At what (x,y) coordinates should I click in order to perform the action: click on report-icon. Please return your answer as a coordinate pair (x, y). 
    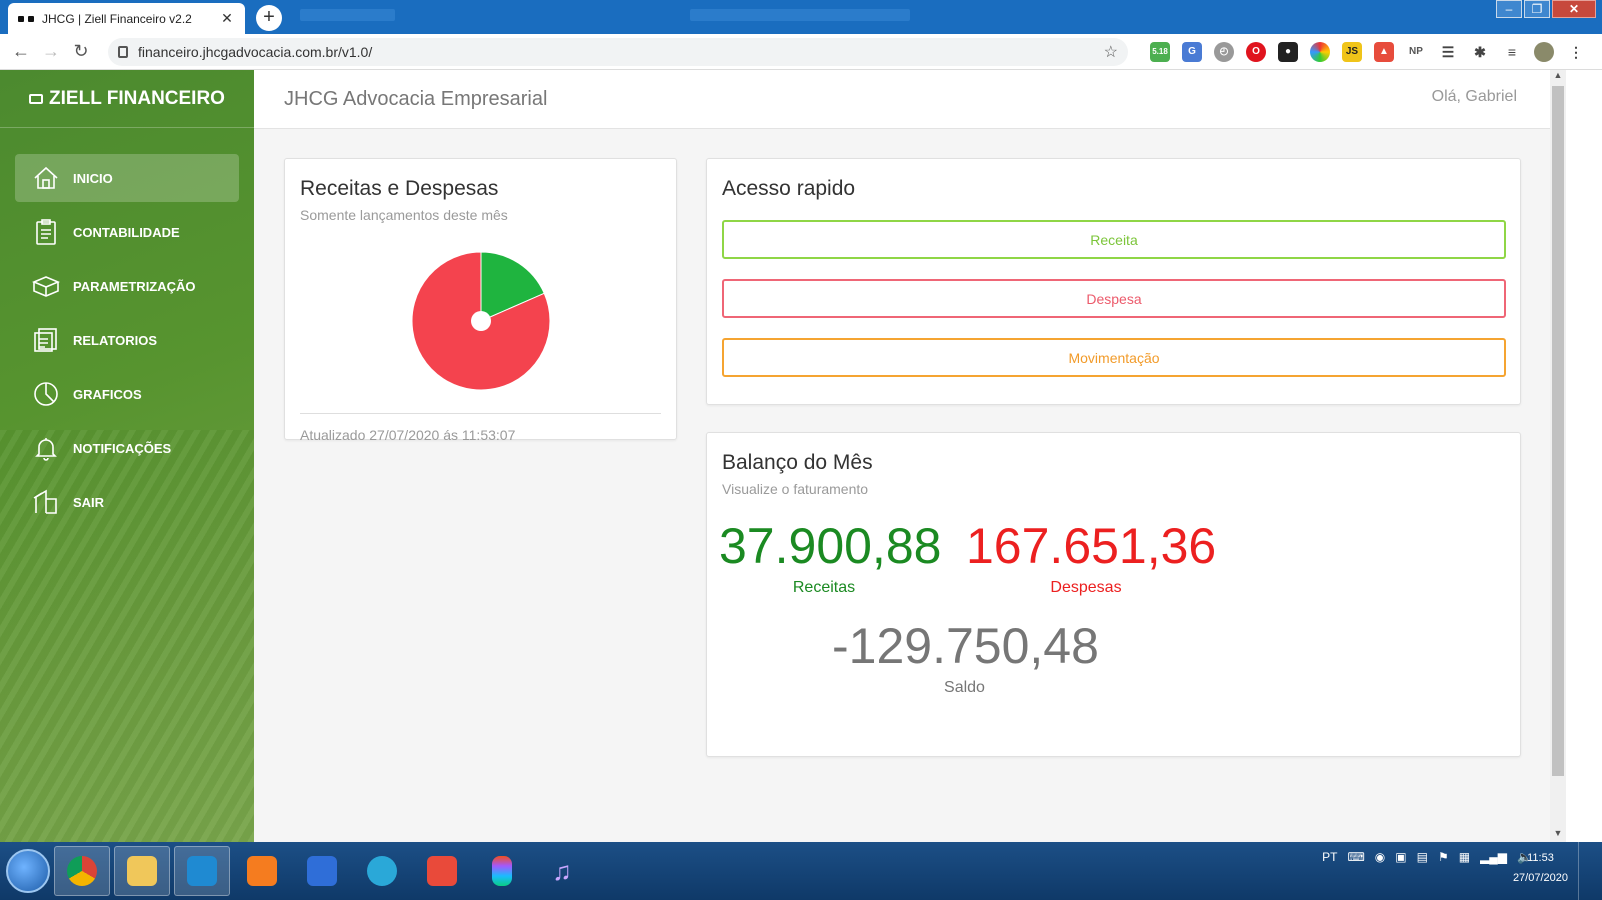
    Looking at the image, I should click on (46, 340).